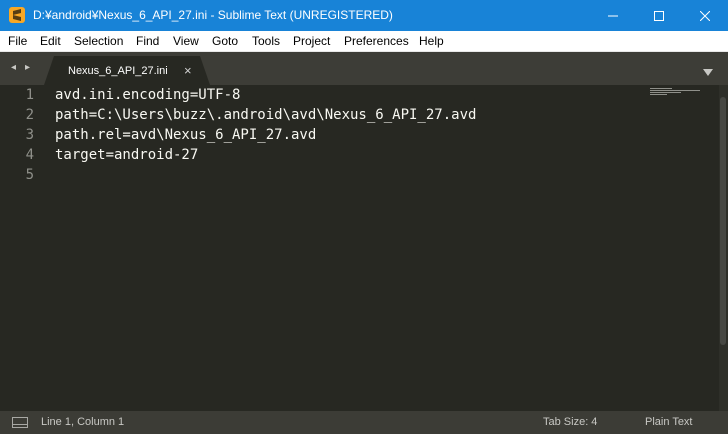 This screenshot has height=434, width=728. What do you see at coordinates (118, 71) in the screenshot?
I see `tab-label: Nexus_6_API_27.ini` at bounding box center [118, 71].